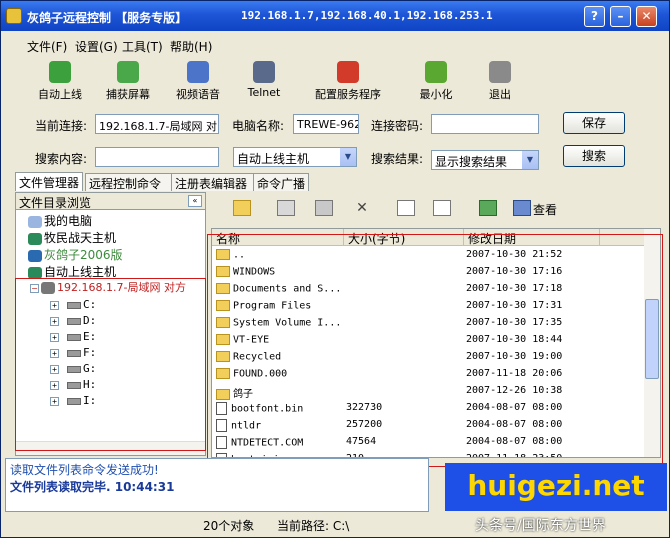  Describe the element at coordinates (84, 470) in the screenshot. I see `log-line: 读取文件列表命令发送成功!` at that location.